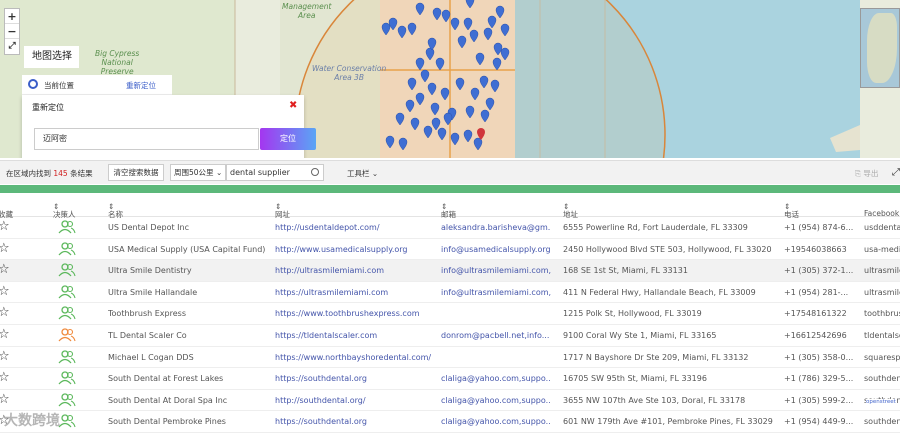 Image resolution: width=900 pixels, height=438 pixels. Describe the element at coordinates (448, 210) in the screenshot. I see `col-email: 邮箱 ⇕` at that location.